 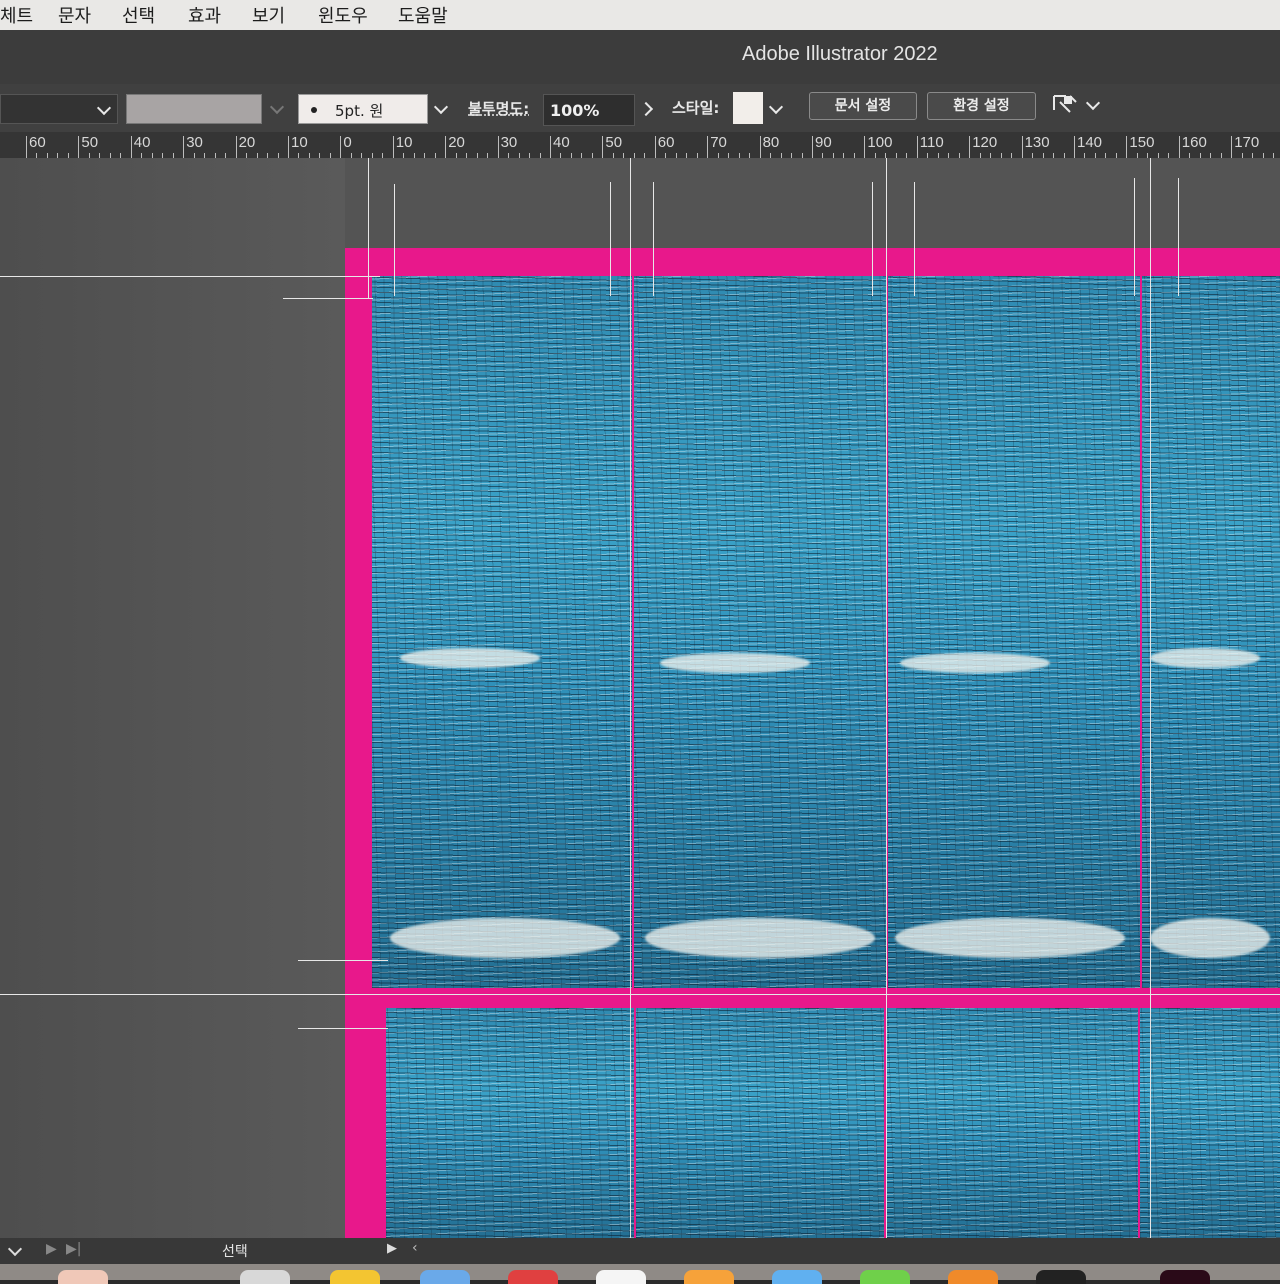 What do you see at coordinates (314, 110) in the screenshot?
I see `brush-dot-icon` at bounding box center [314, 110].